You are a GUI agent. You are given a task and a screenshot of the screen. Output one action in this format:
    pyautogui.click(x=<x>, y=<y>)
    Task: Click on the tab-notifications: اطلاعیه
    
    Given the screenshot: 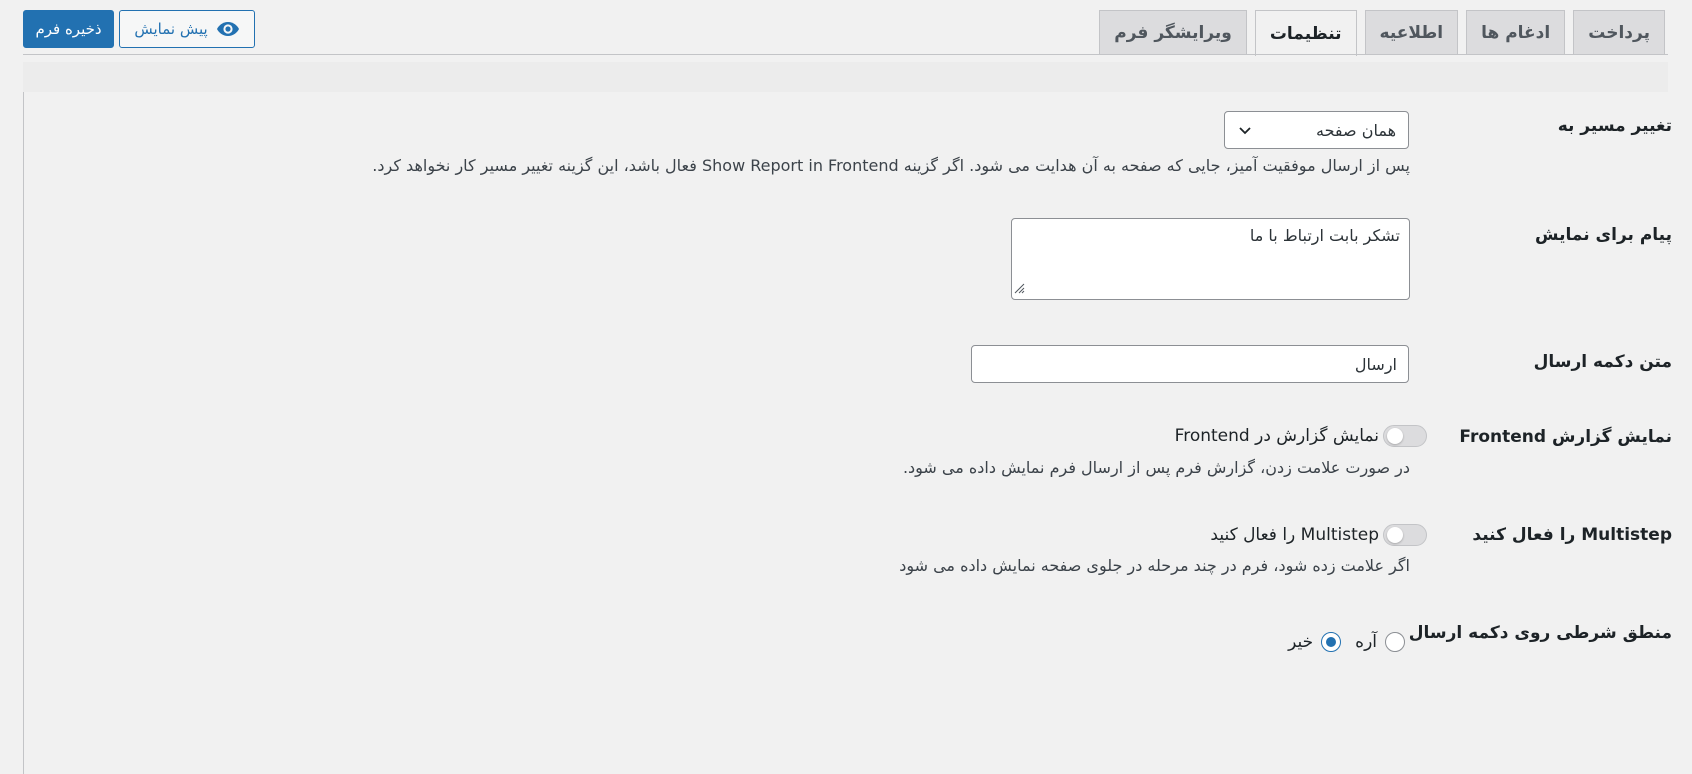 What is the action you would take?
    pyautogui.click(x=1411, y=32)
    